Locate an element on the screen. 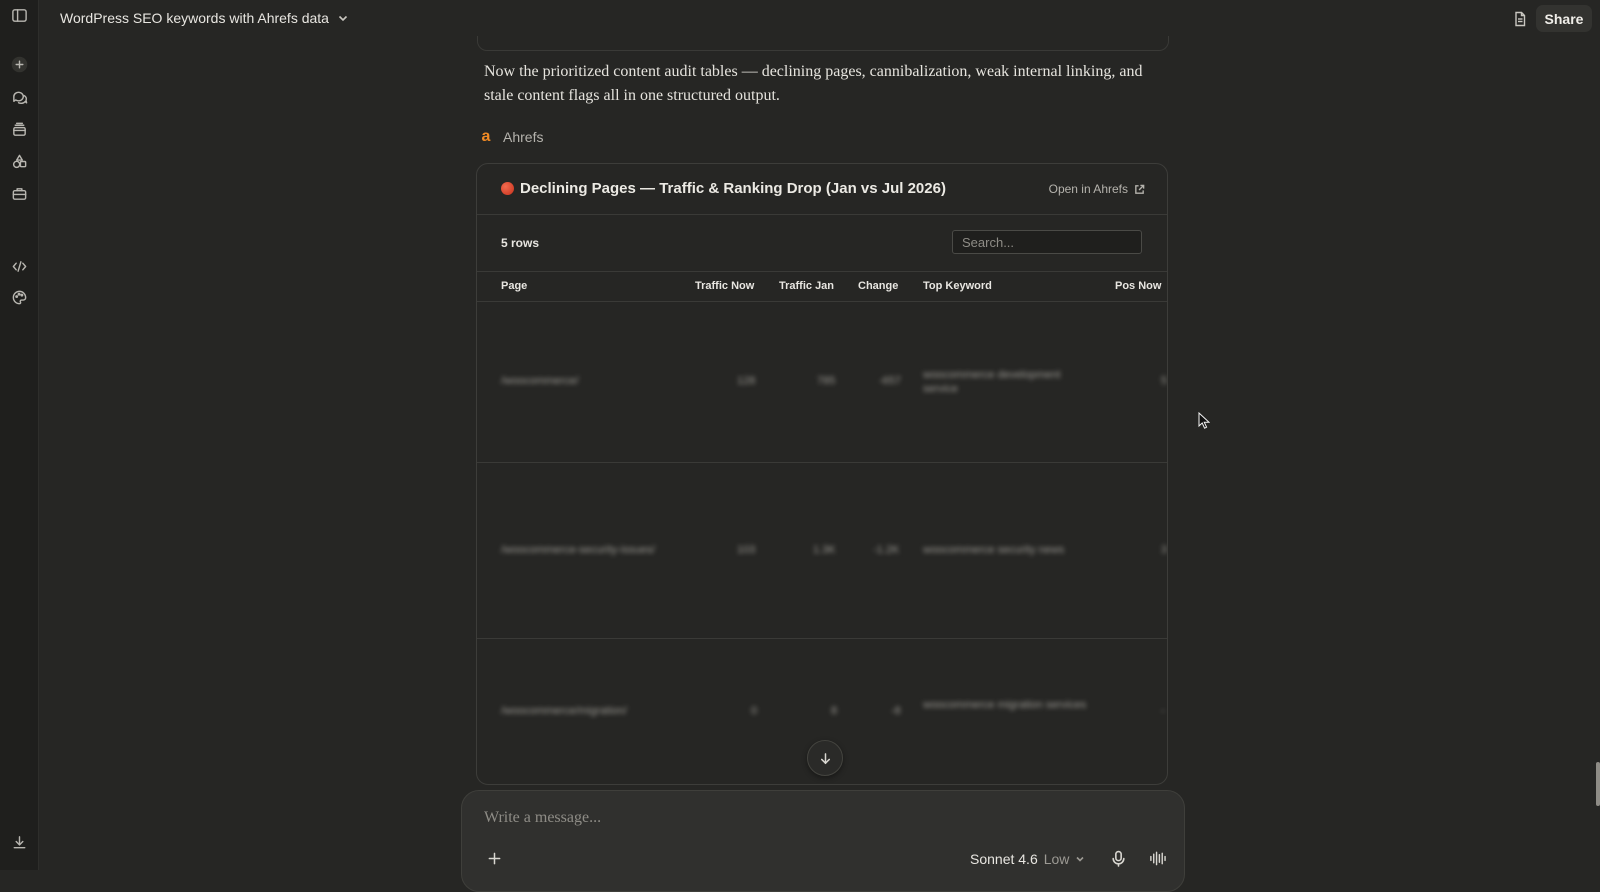  open-in-ahrefs-link: Open in Ahrefs is located at coordinates (1097, 189).